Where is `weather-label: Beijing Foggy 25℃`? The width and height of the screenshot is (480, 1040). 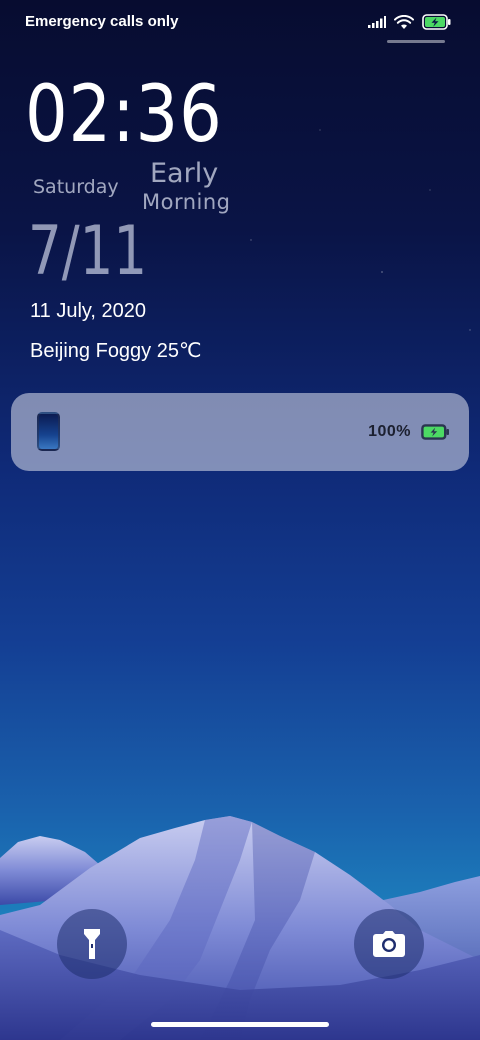 weather-label: Beijing Foggy 25℃ is located at coordinates (116, 351).